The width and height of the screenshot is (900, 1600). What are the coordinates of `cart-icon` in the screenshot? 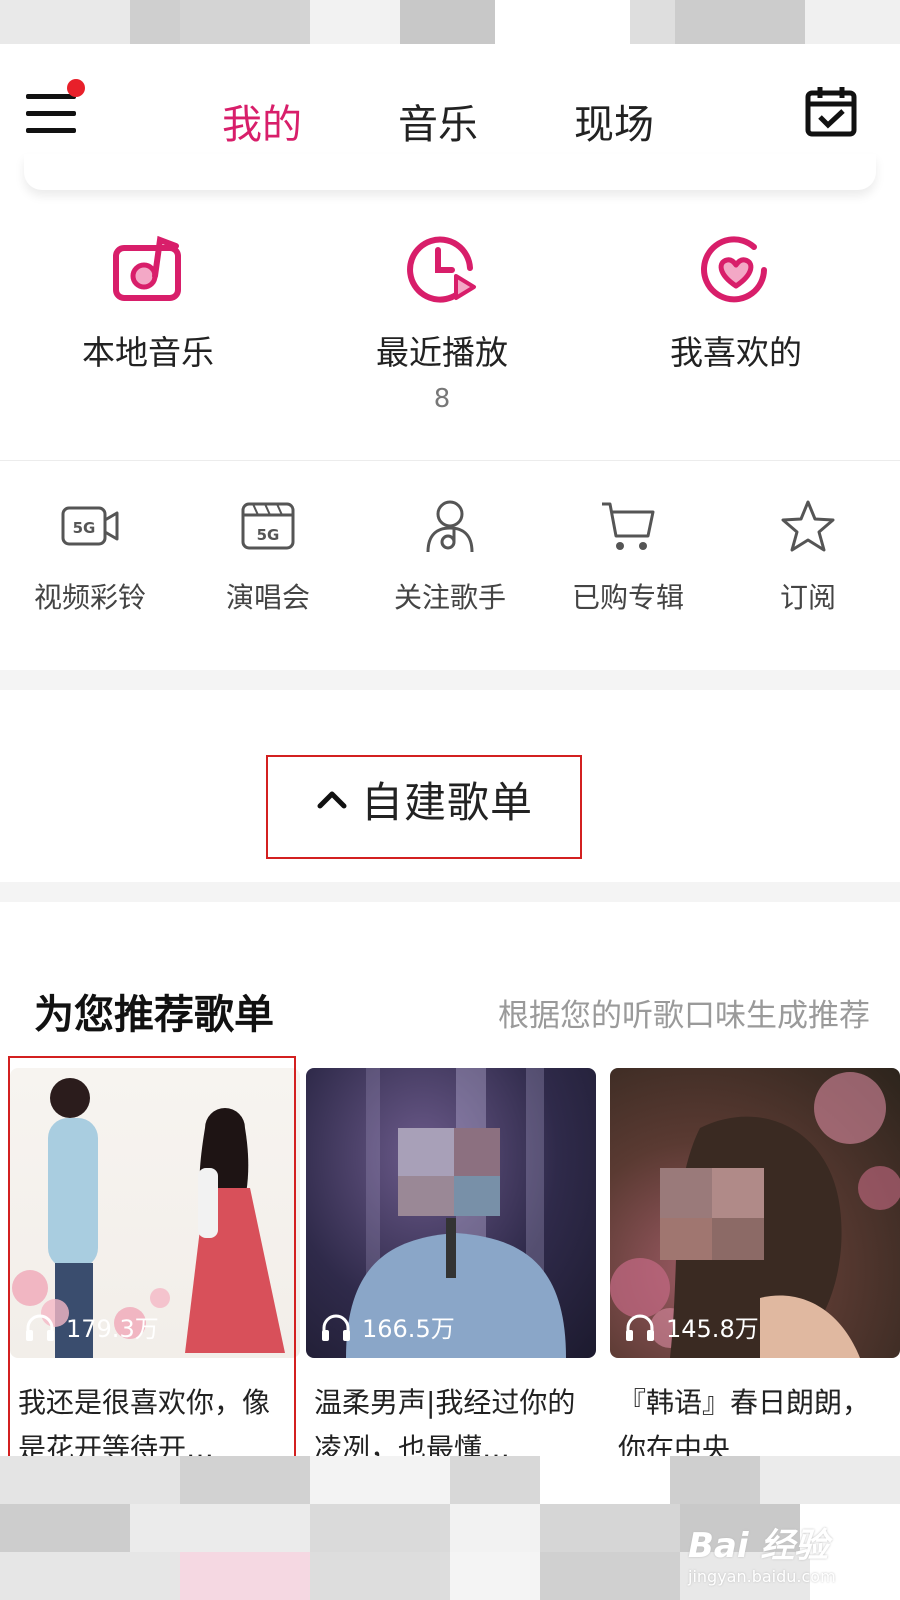 It's located at (628, 526).